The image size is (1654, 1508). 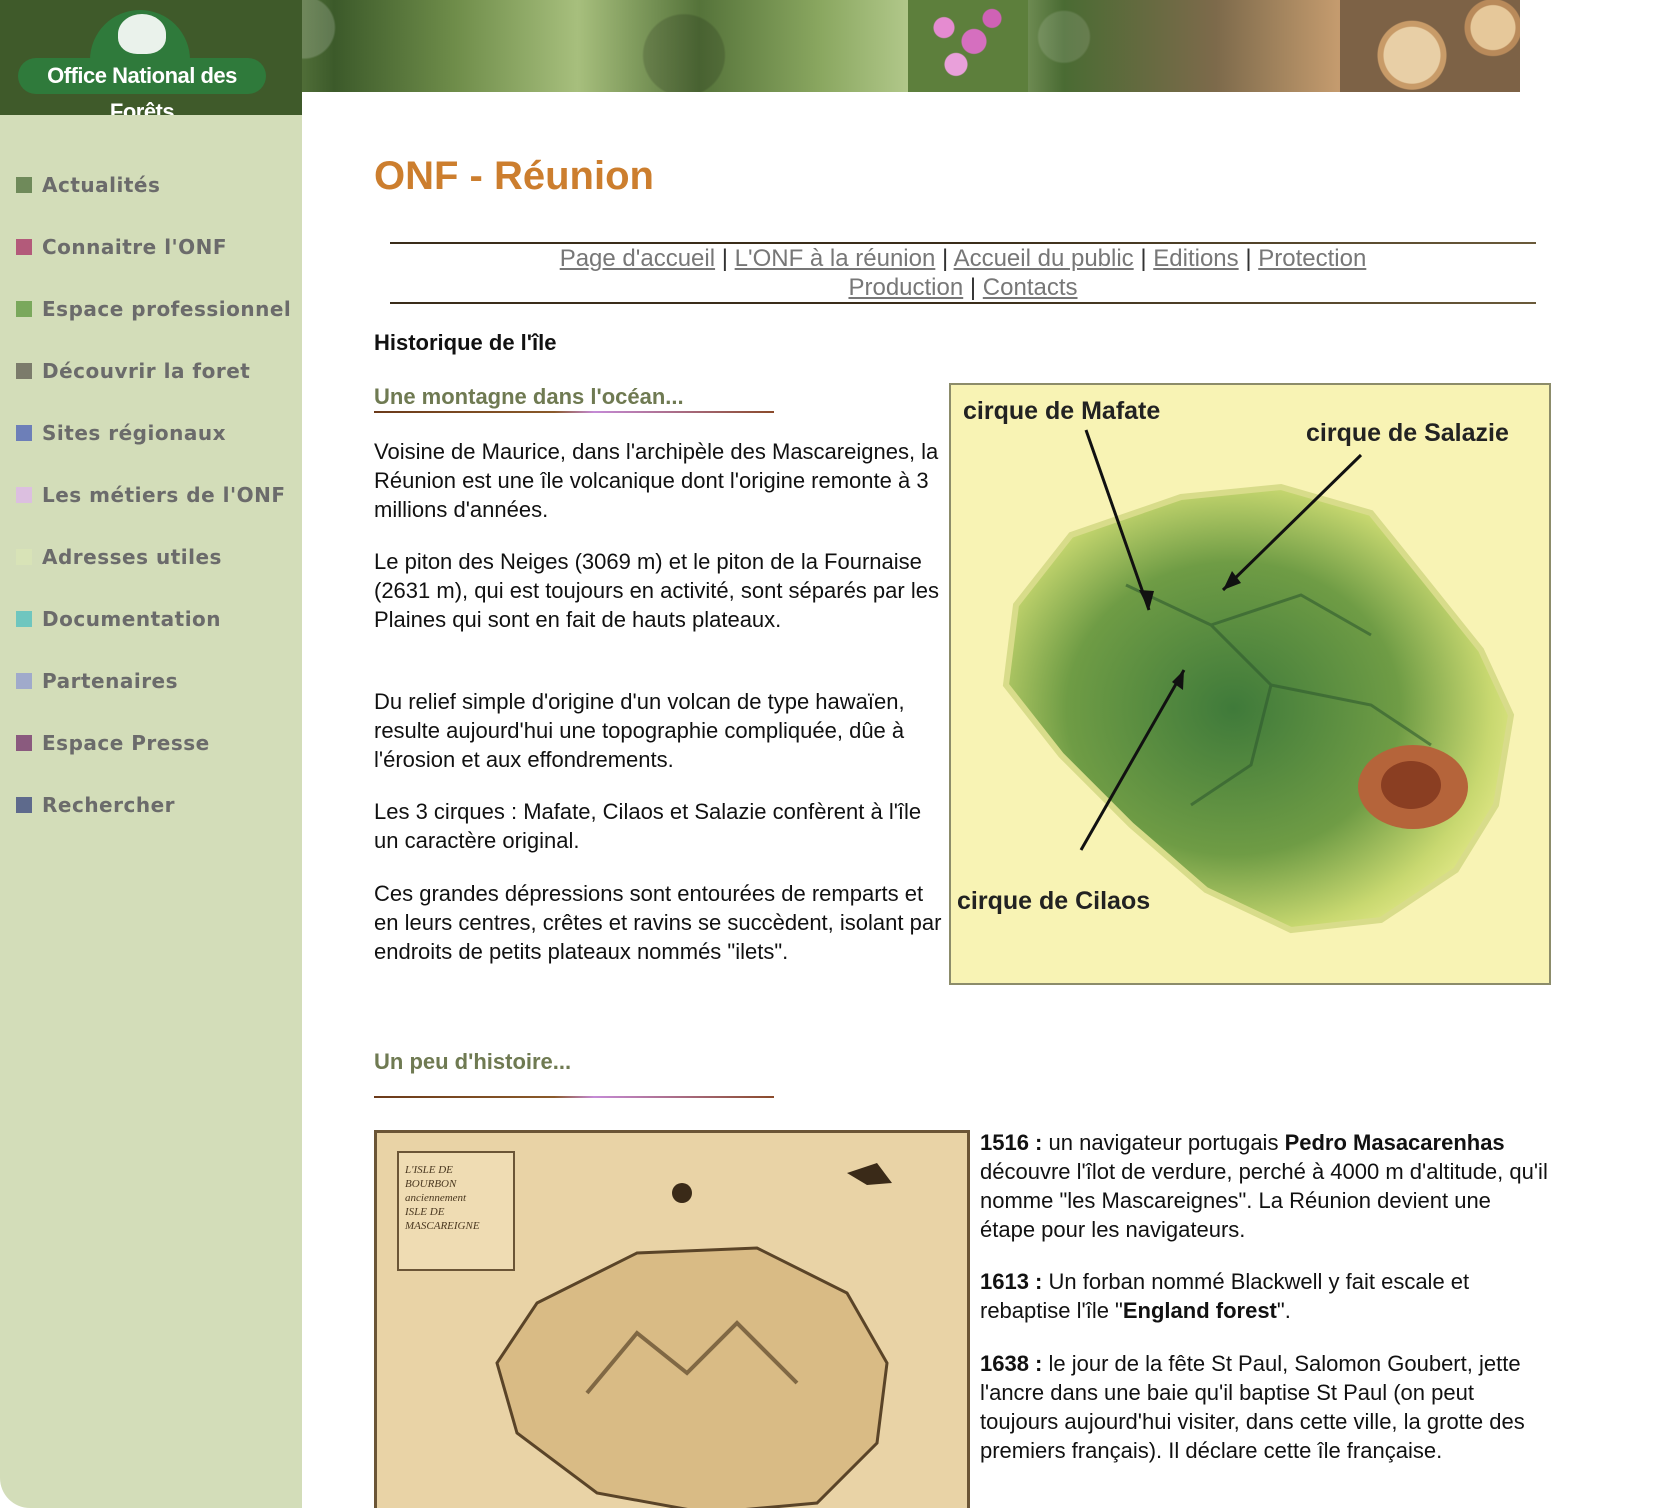 I want to click on sidebar-item-label: Documentation, so click(x=132, y=619).